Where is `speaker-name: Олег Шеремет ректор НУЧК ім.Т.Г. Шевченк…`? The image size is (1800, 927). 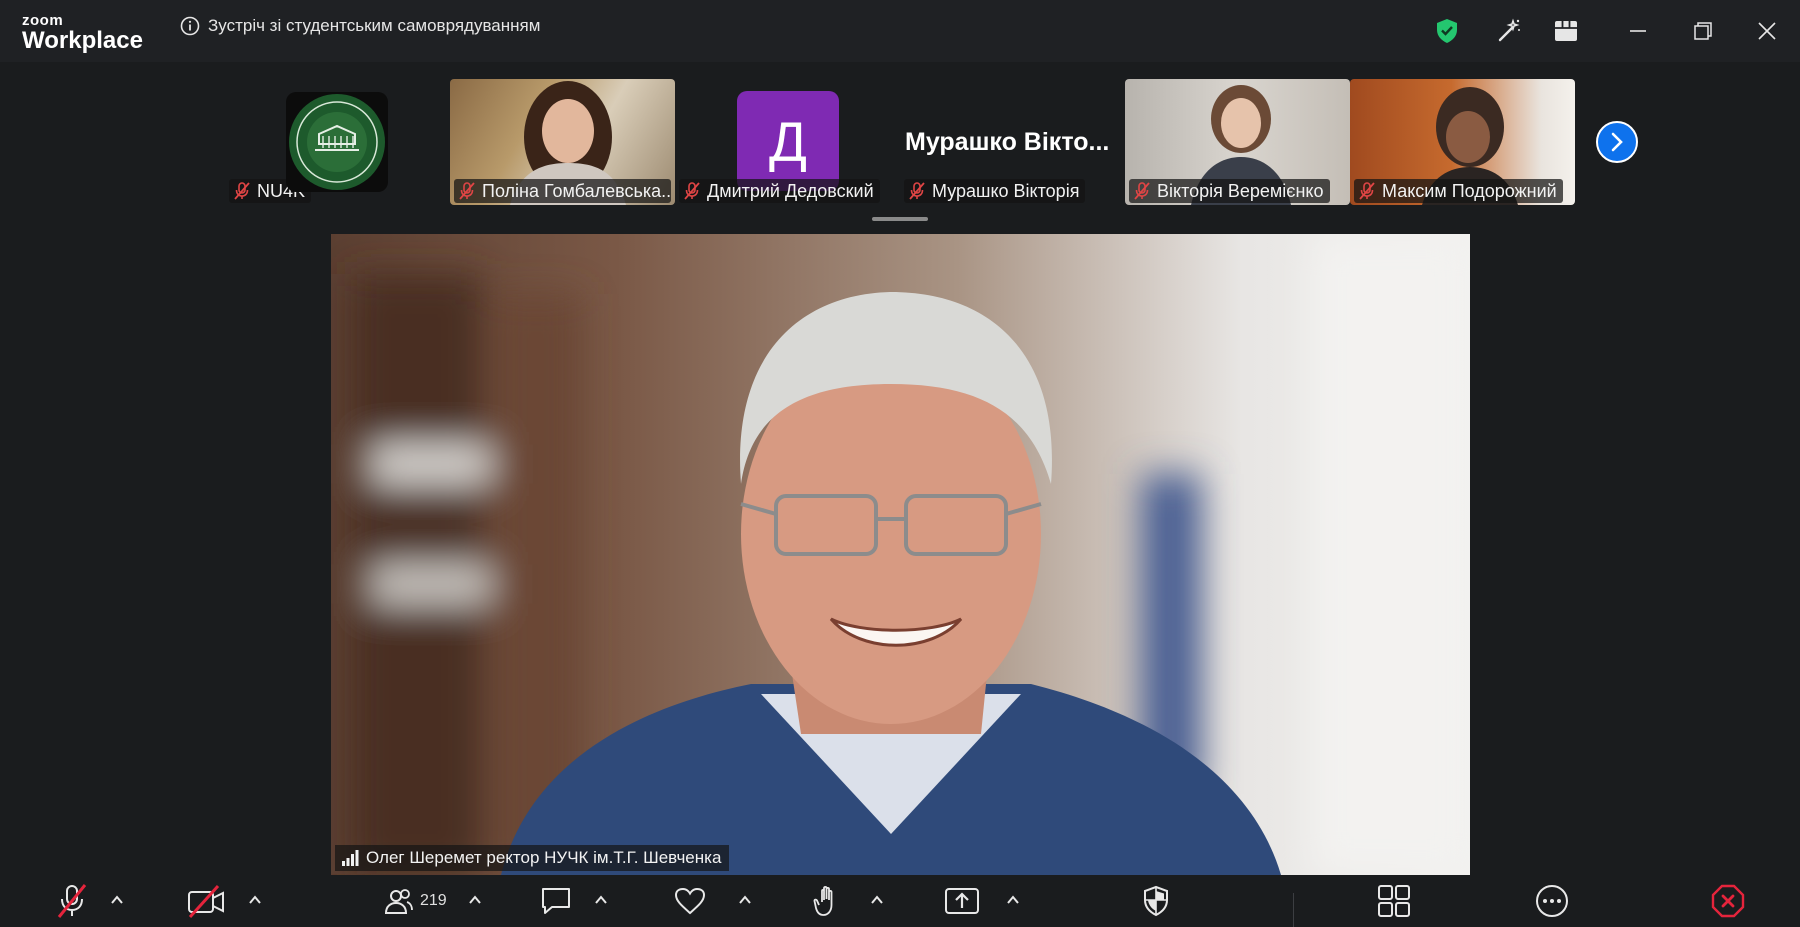
speaker-name: Олег Шеремет ректор НУЧК ім.Т.Г. Шевченк… is located at coordinates (544, 857).